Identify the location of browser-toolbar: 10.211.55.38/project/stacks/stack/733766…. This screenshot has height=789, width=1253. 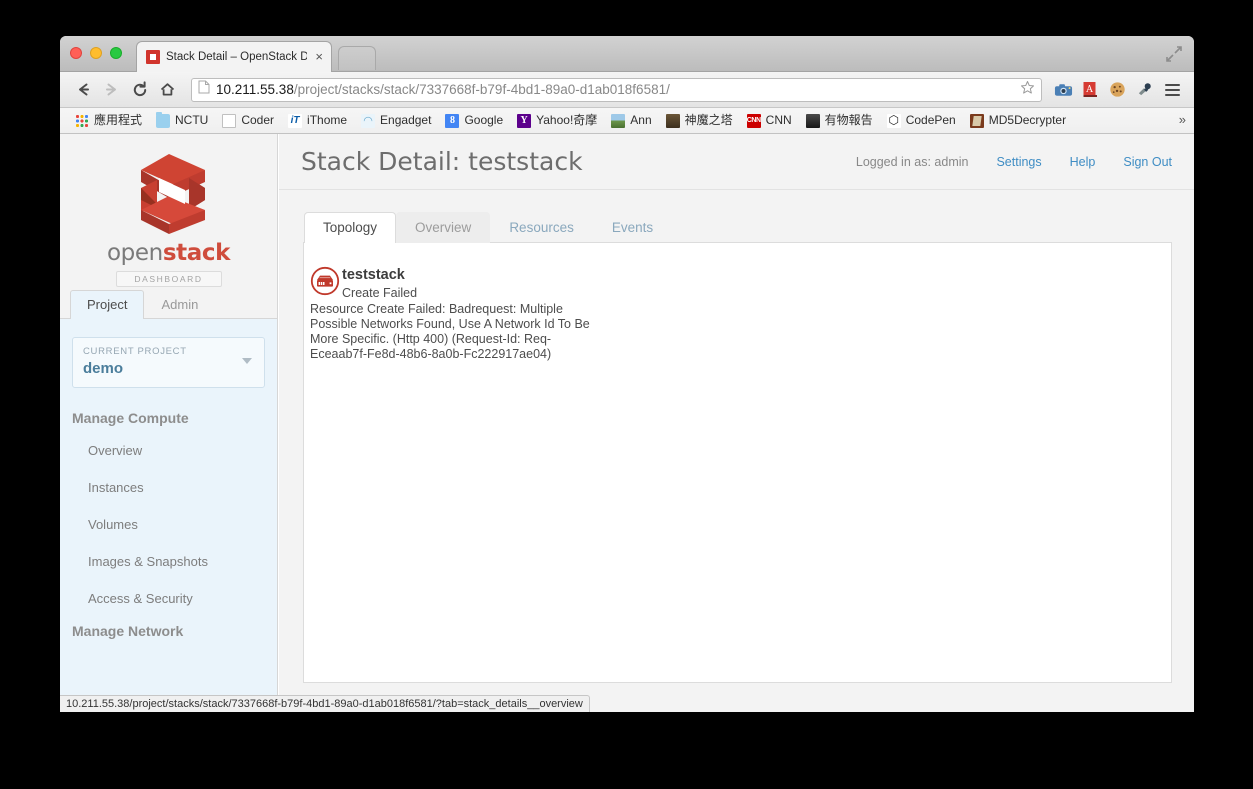
(627, 90).